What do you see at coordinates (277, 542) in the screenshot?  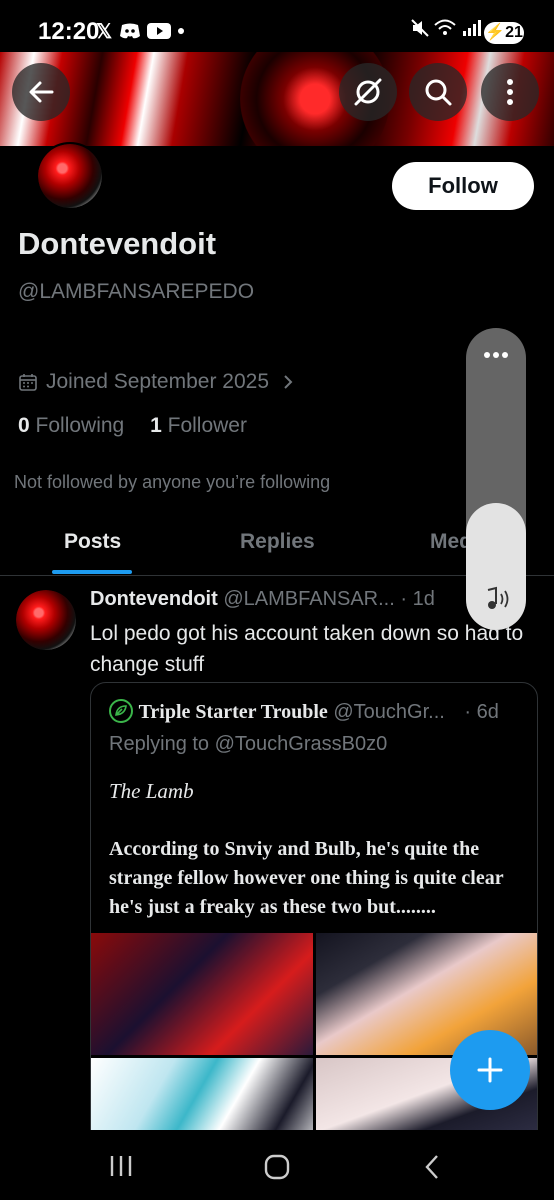 I see `tab-replies: Replies` at bounding box center [277, 542].